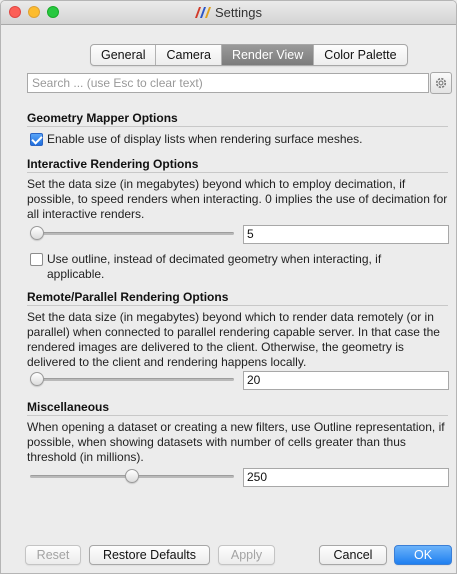  Describe the element at coordinates (228, 83) in the screenshot. I see `search-input` at that location.